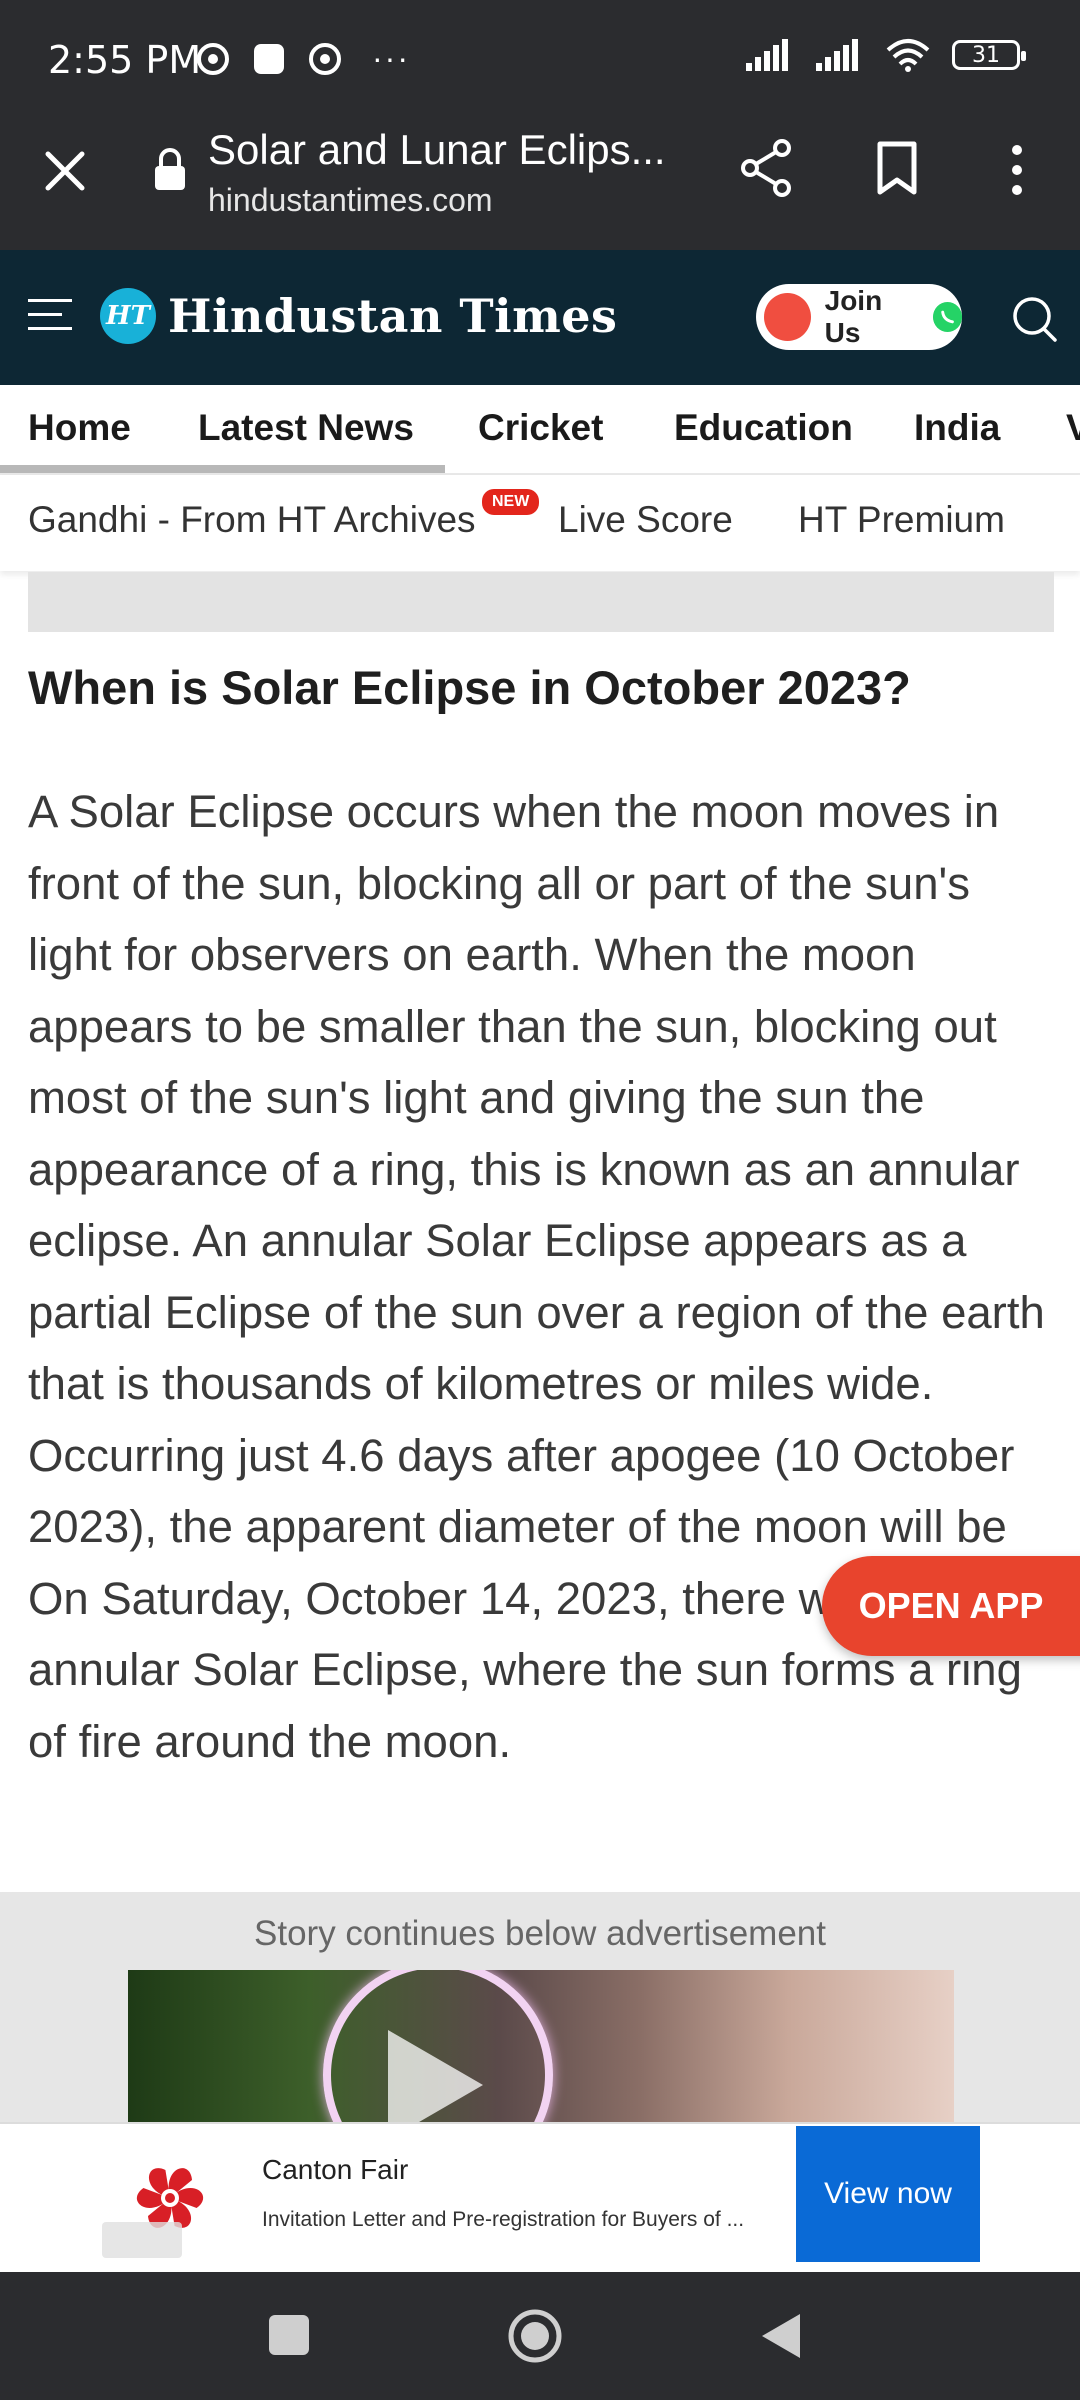 Image resolution: width=1080 pixels, height=2400 pixels. I want to click on status-bar: 2:55 PM ··· 31, so click(540, 55).